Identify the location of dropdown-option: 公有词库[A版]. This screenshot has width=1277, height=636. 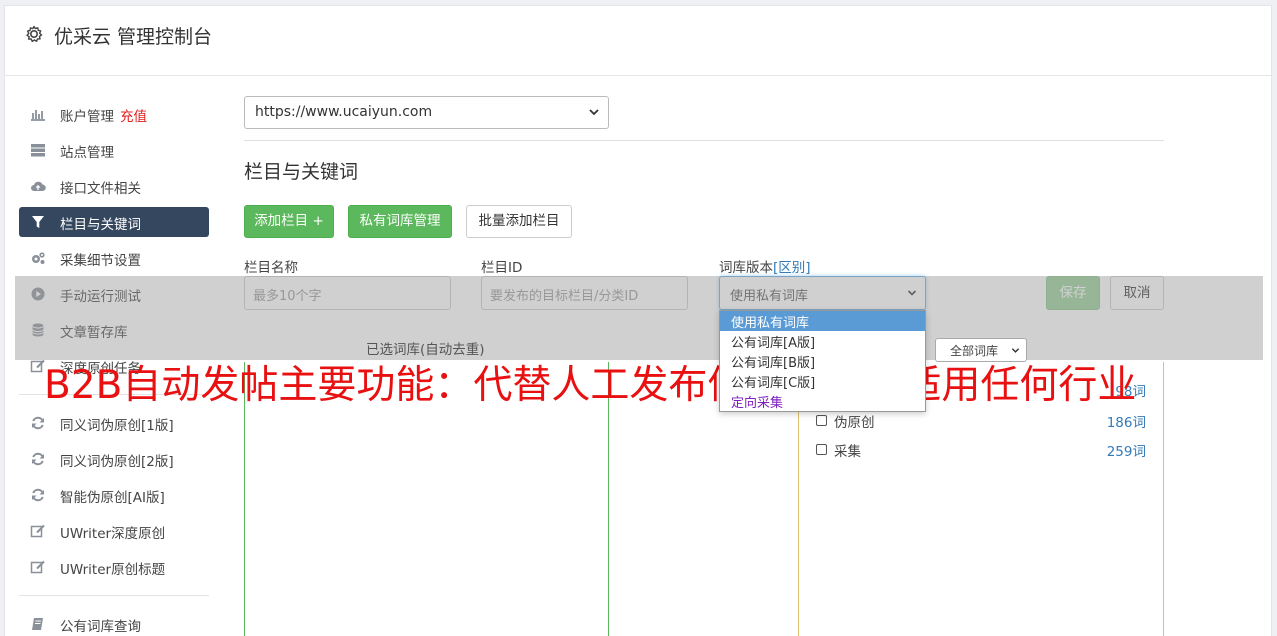
(822, 341).